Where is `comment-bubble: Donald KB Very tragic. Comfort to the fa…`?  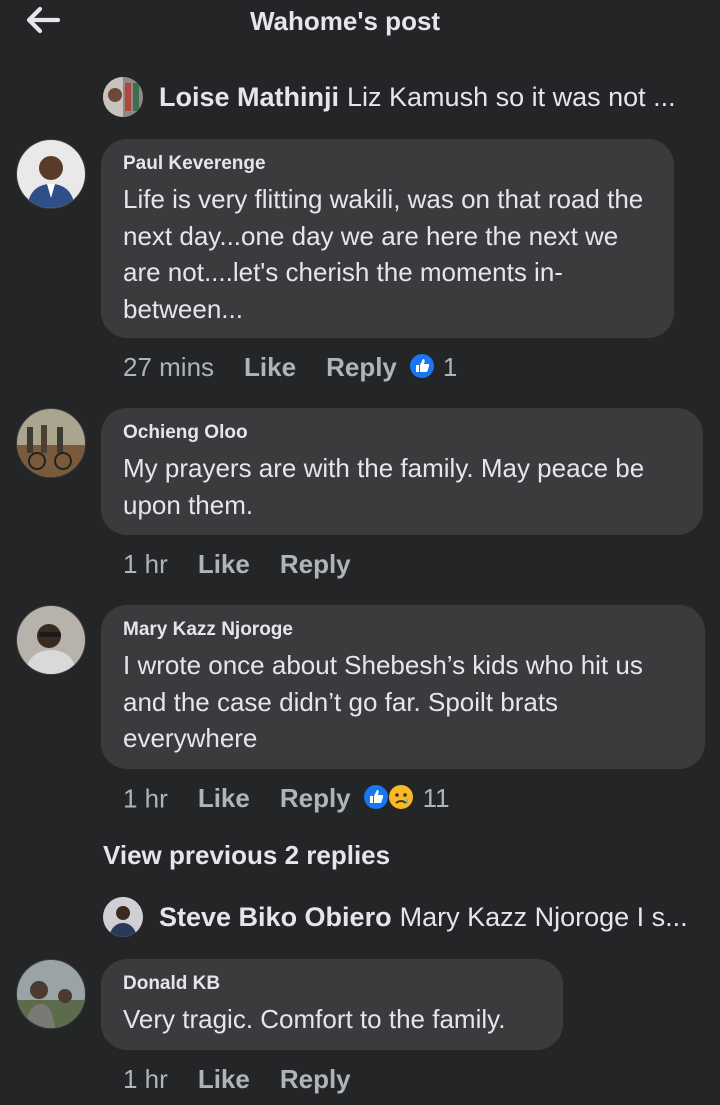
comment-bubble: Donald KB Very tragic. Comfort to the fa… is located at coordinates (332, 1004).